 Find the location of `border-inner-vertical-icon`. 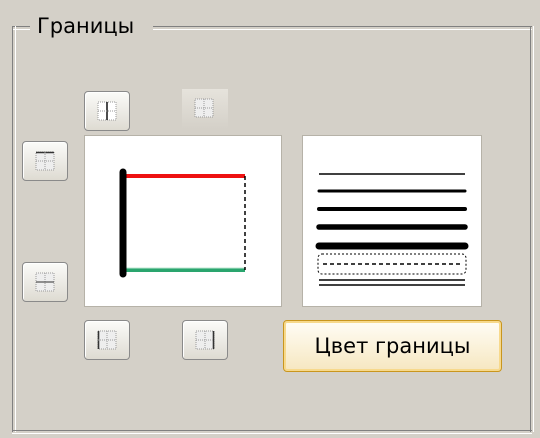

border-inner-vertical-icon is located at coordinates (107, 111).